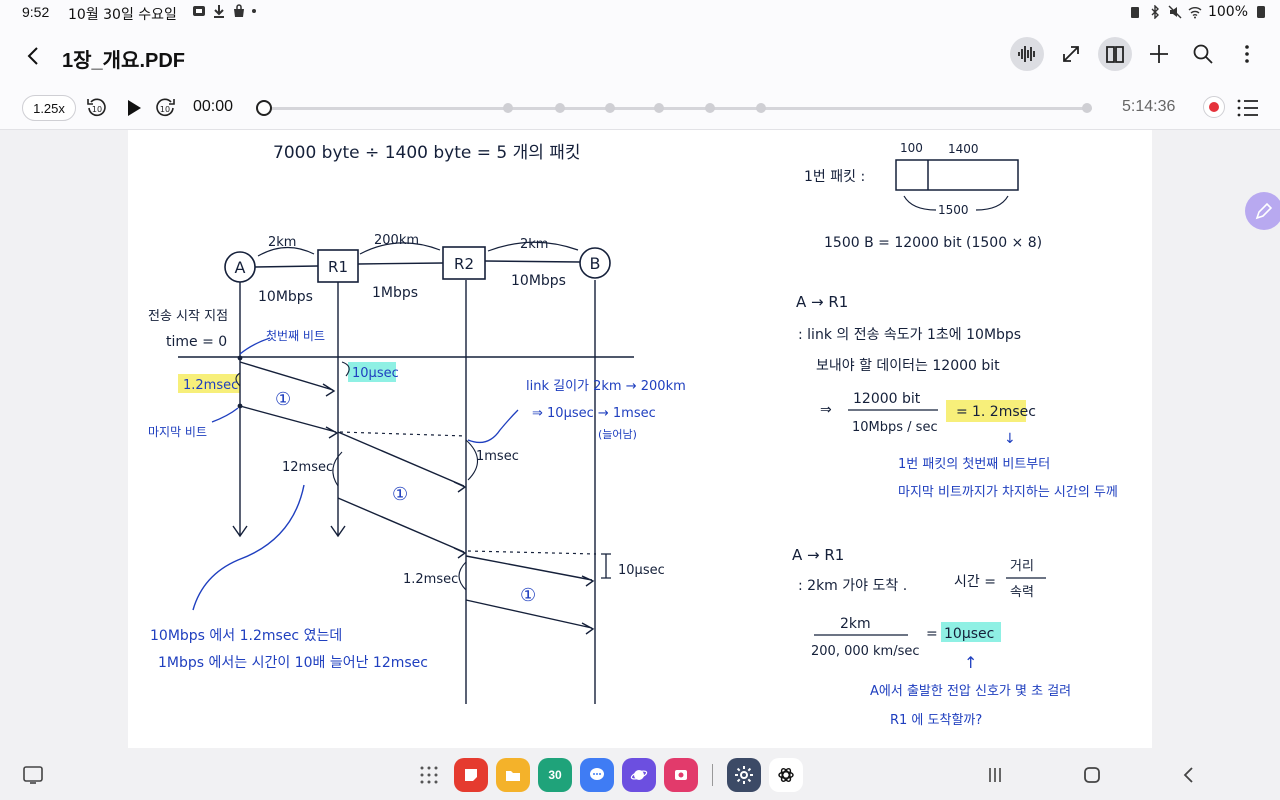 The height and width of the screenshot is (800, 1280). I want to click on link-r2b-bandwidth: 10Mbps, so click(538, 281).